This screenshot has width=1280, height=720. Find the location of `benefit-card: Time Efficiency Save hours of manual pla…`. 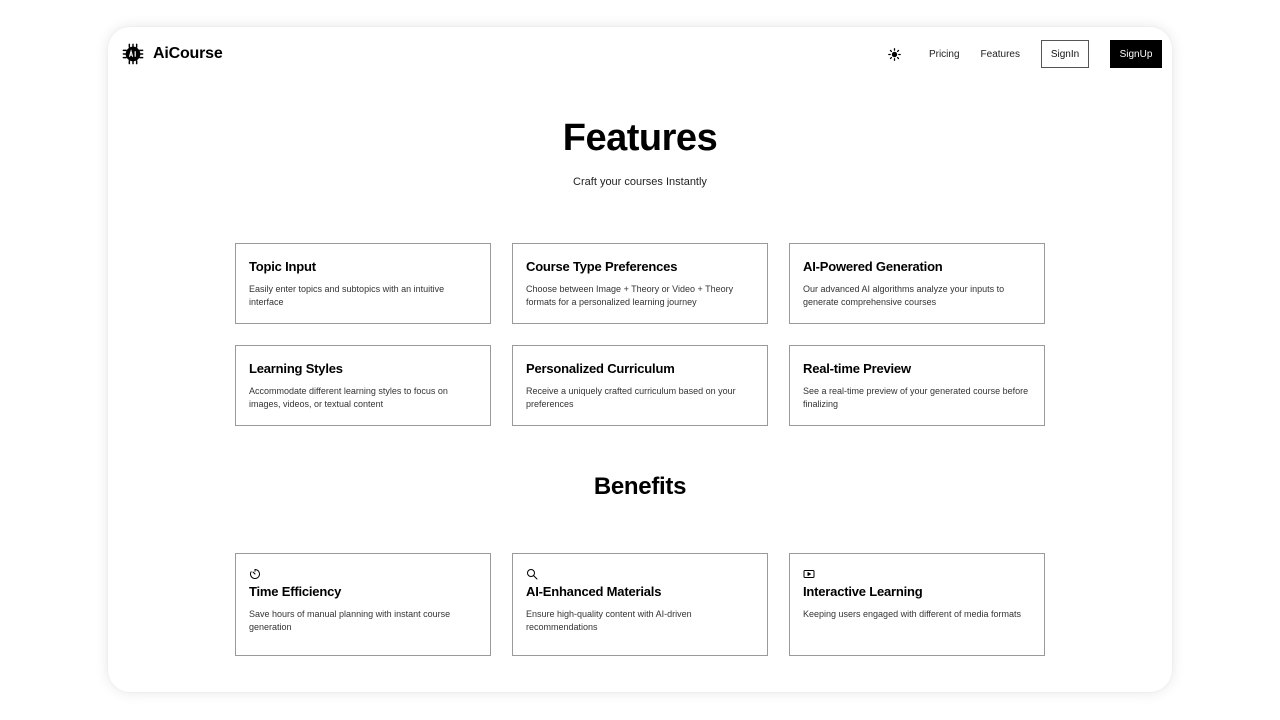

benefit-card: Time Efficiency Save hours of manual pla… is located at coordinates (363, 604).